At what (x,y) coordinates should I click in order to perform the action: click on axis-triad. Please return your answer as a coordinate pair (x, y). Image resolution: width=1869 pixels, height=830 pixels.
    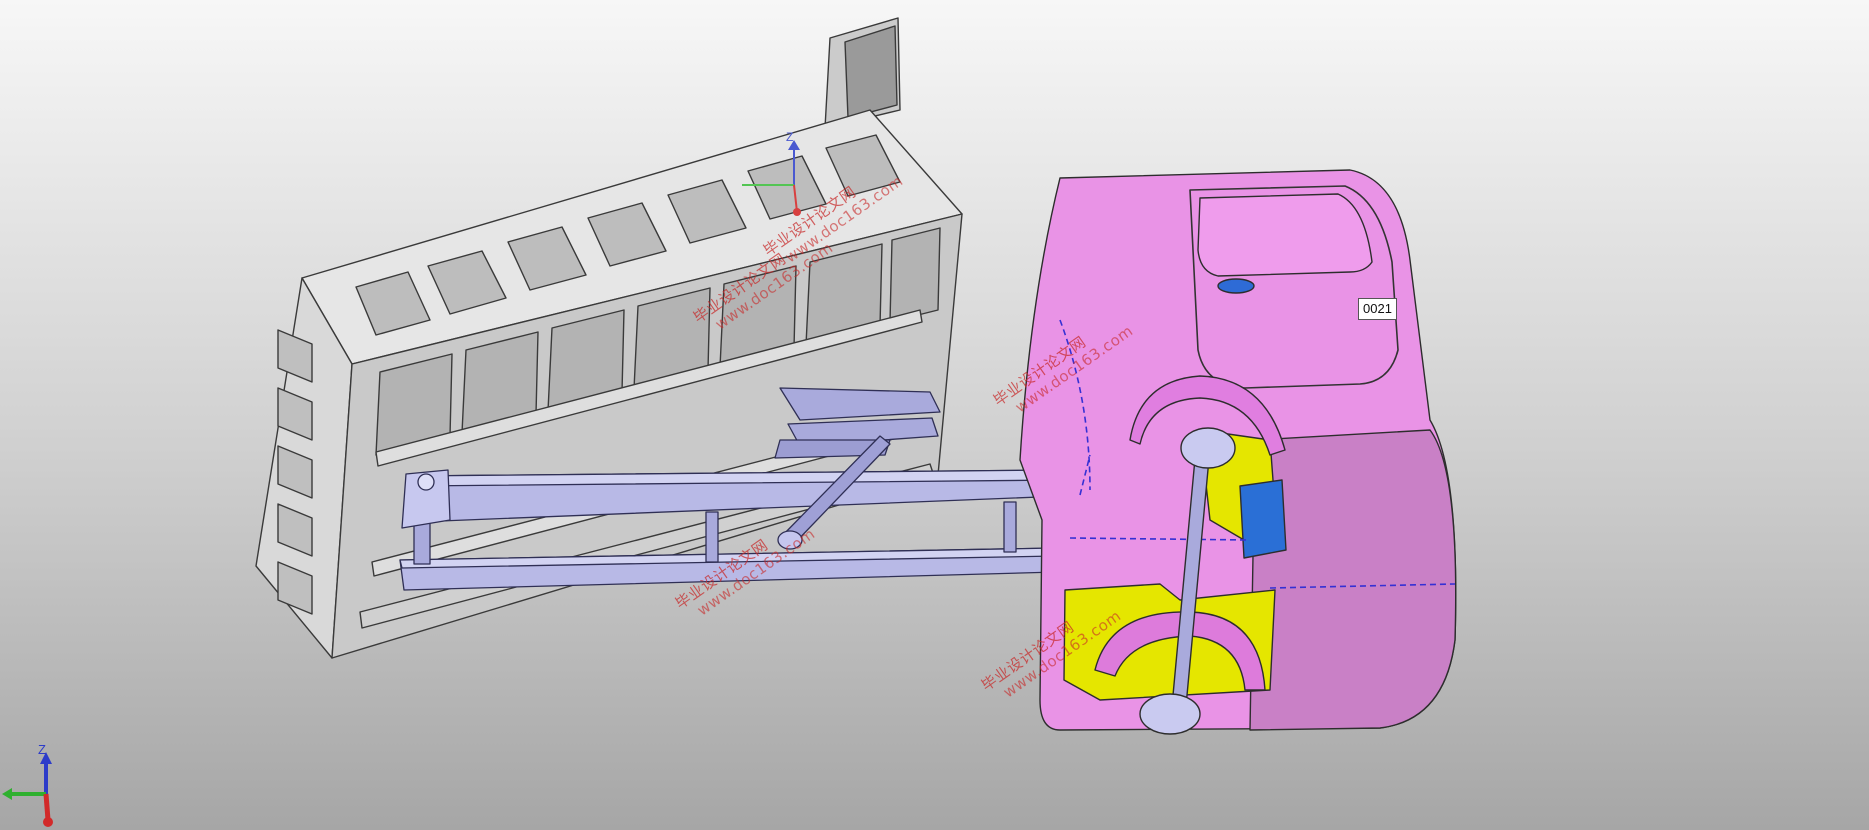
    Looking at the image, I should click on (27, 789).